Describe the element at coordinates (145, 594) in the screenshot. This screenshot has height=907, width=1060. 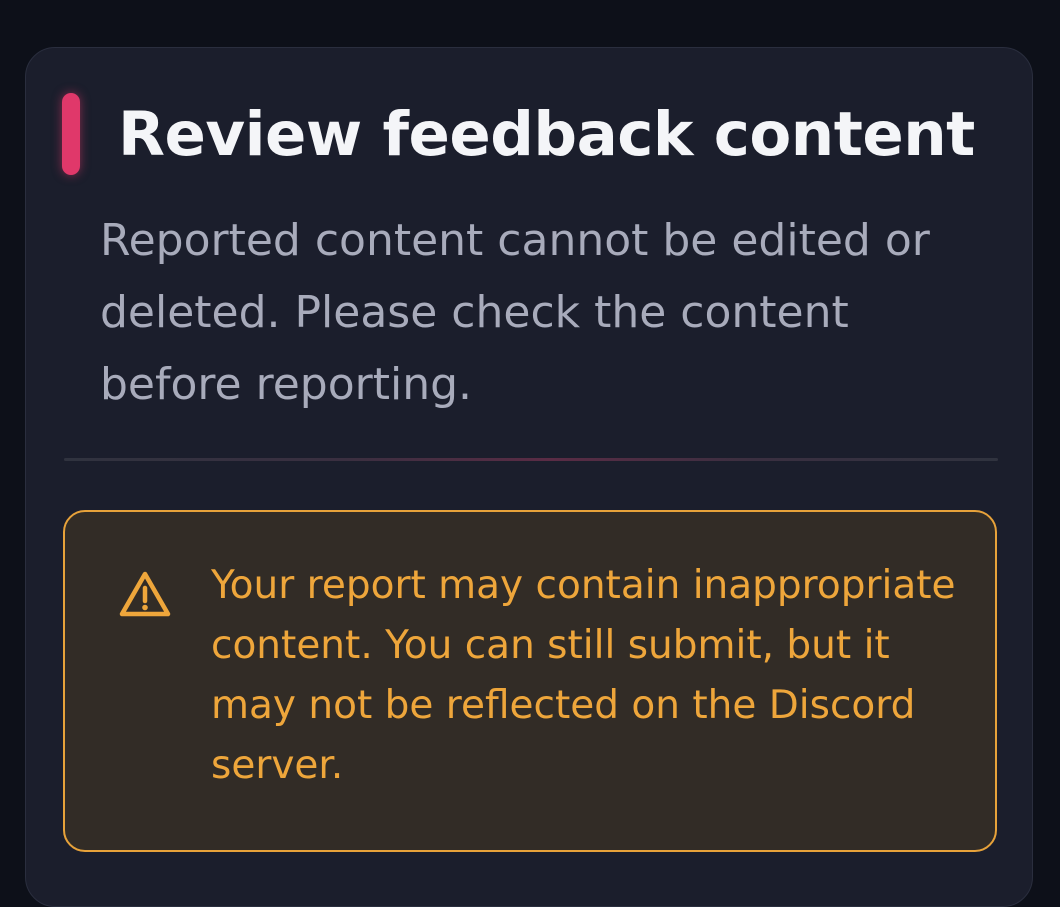
I see `warning-triangle-icon` at that location.